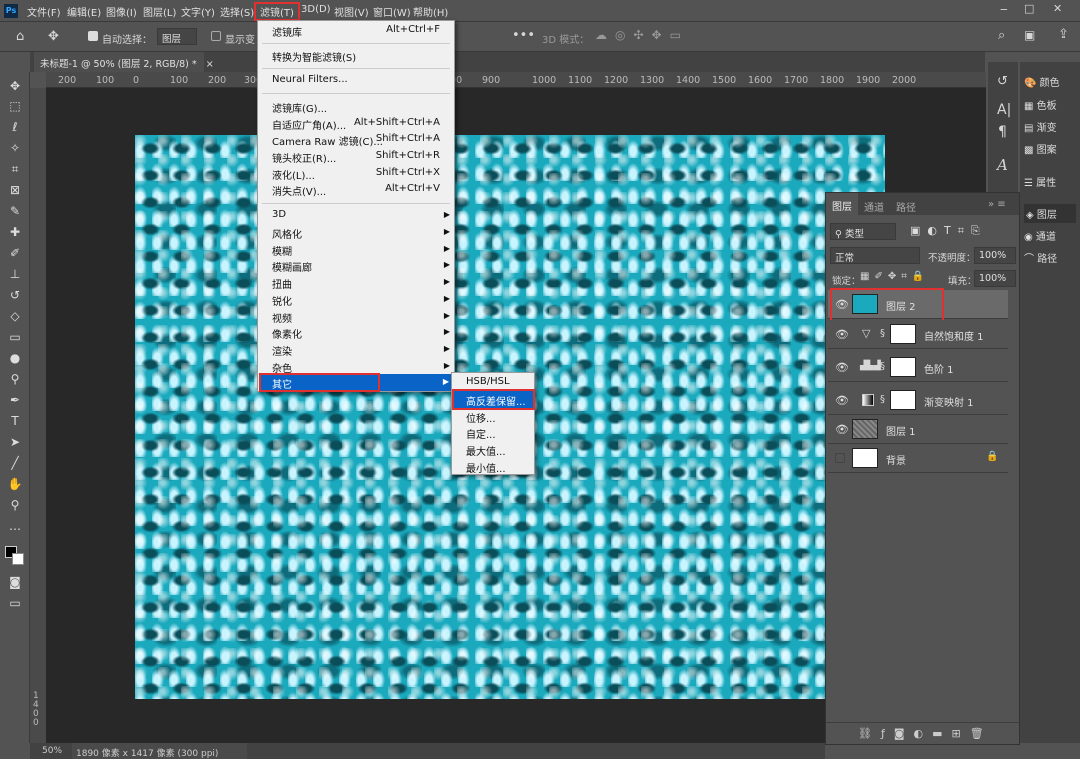  What do you see at coordinates (894, 276) in the screenshot?
I see `lock-icons: ▦✐✥⌗🔒` at bounding box center [894, 276].